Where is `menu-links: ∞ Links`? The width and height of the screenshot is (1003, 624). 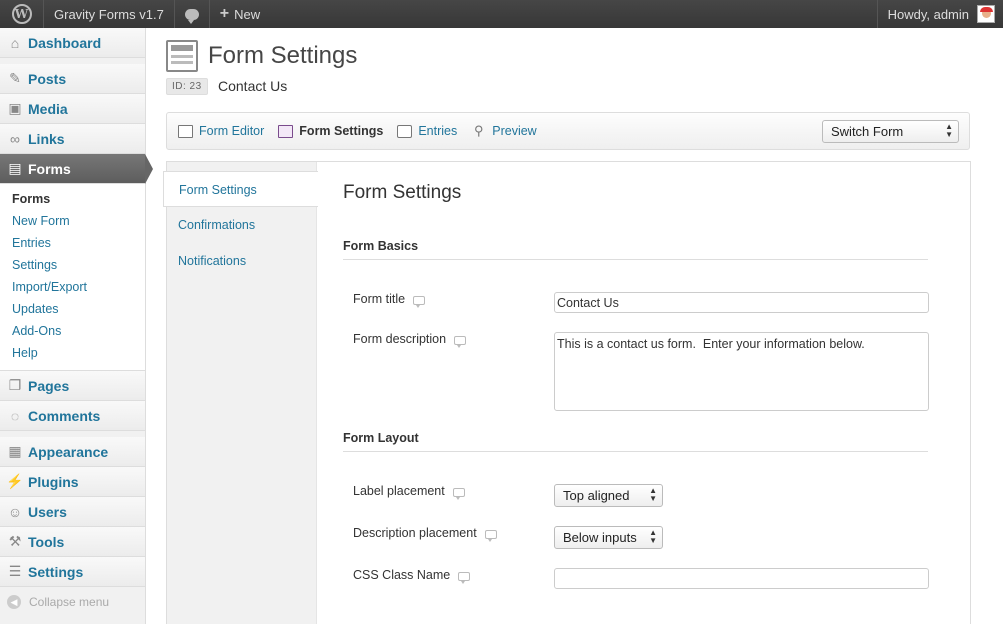 menu-links: ∞ Links is located at coordinates (72, 139).